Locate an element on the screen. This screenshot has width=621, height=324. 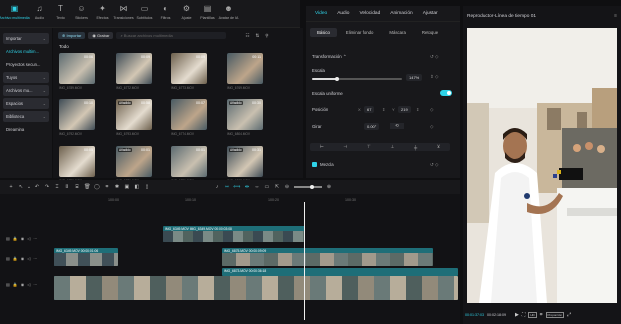
sidebar-item: Espacios ⌄ is located at coordinates (26, 103).